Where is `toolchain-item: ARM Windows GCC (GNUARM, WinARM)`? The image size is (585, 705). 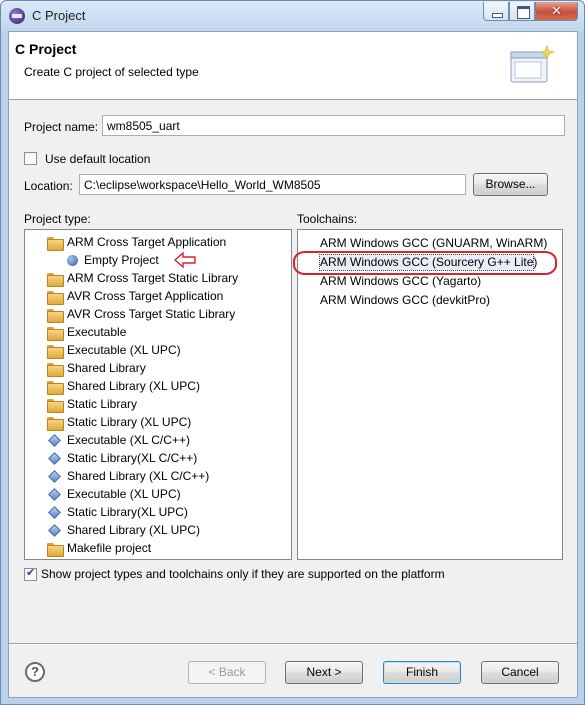 toolchain-item: ARM Windows GCC (GNUARM, WinARM) is located at coordinates (433, 243).